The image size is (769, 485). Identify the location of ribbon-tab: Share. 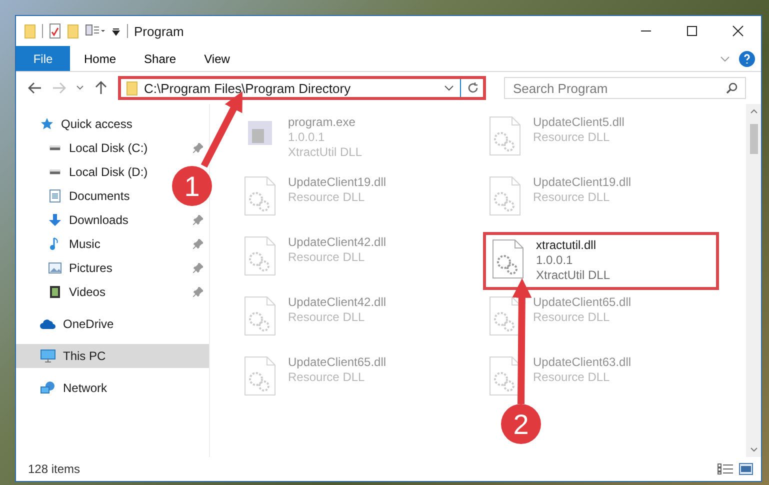
(160, 58).